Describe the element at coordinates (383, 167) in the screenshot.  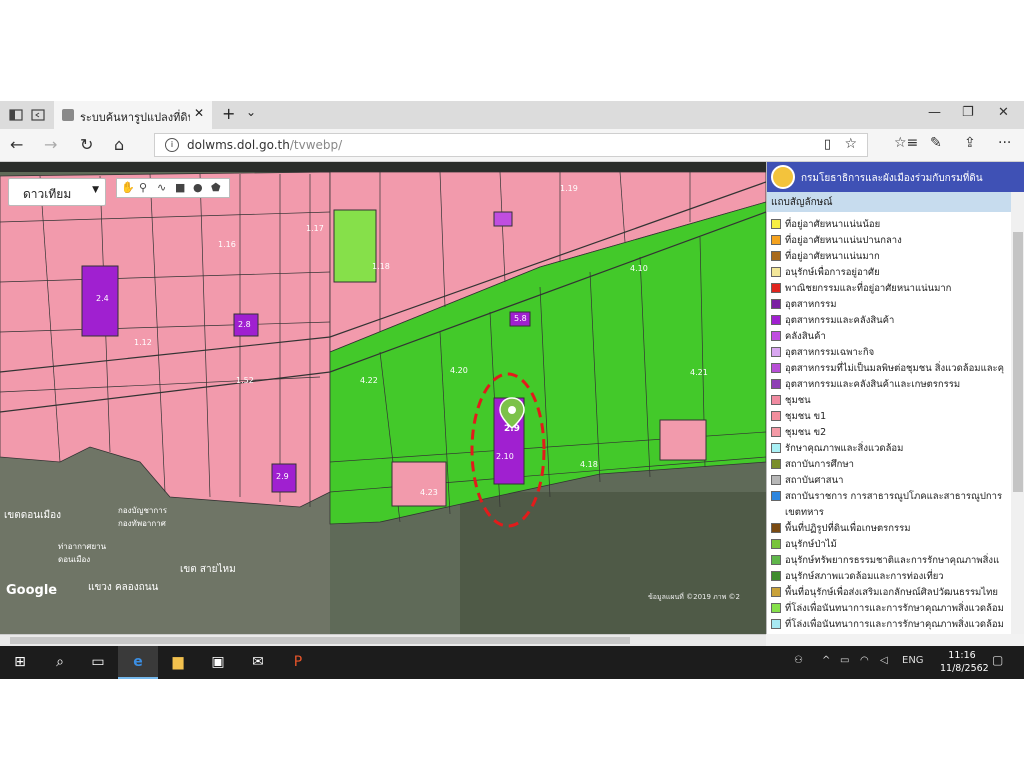
I see `top-strip` at that location.